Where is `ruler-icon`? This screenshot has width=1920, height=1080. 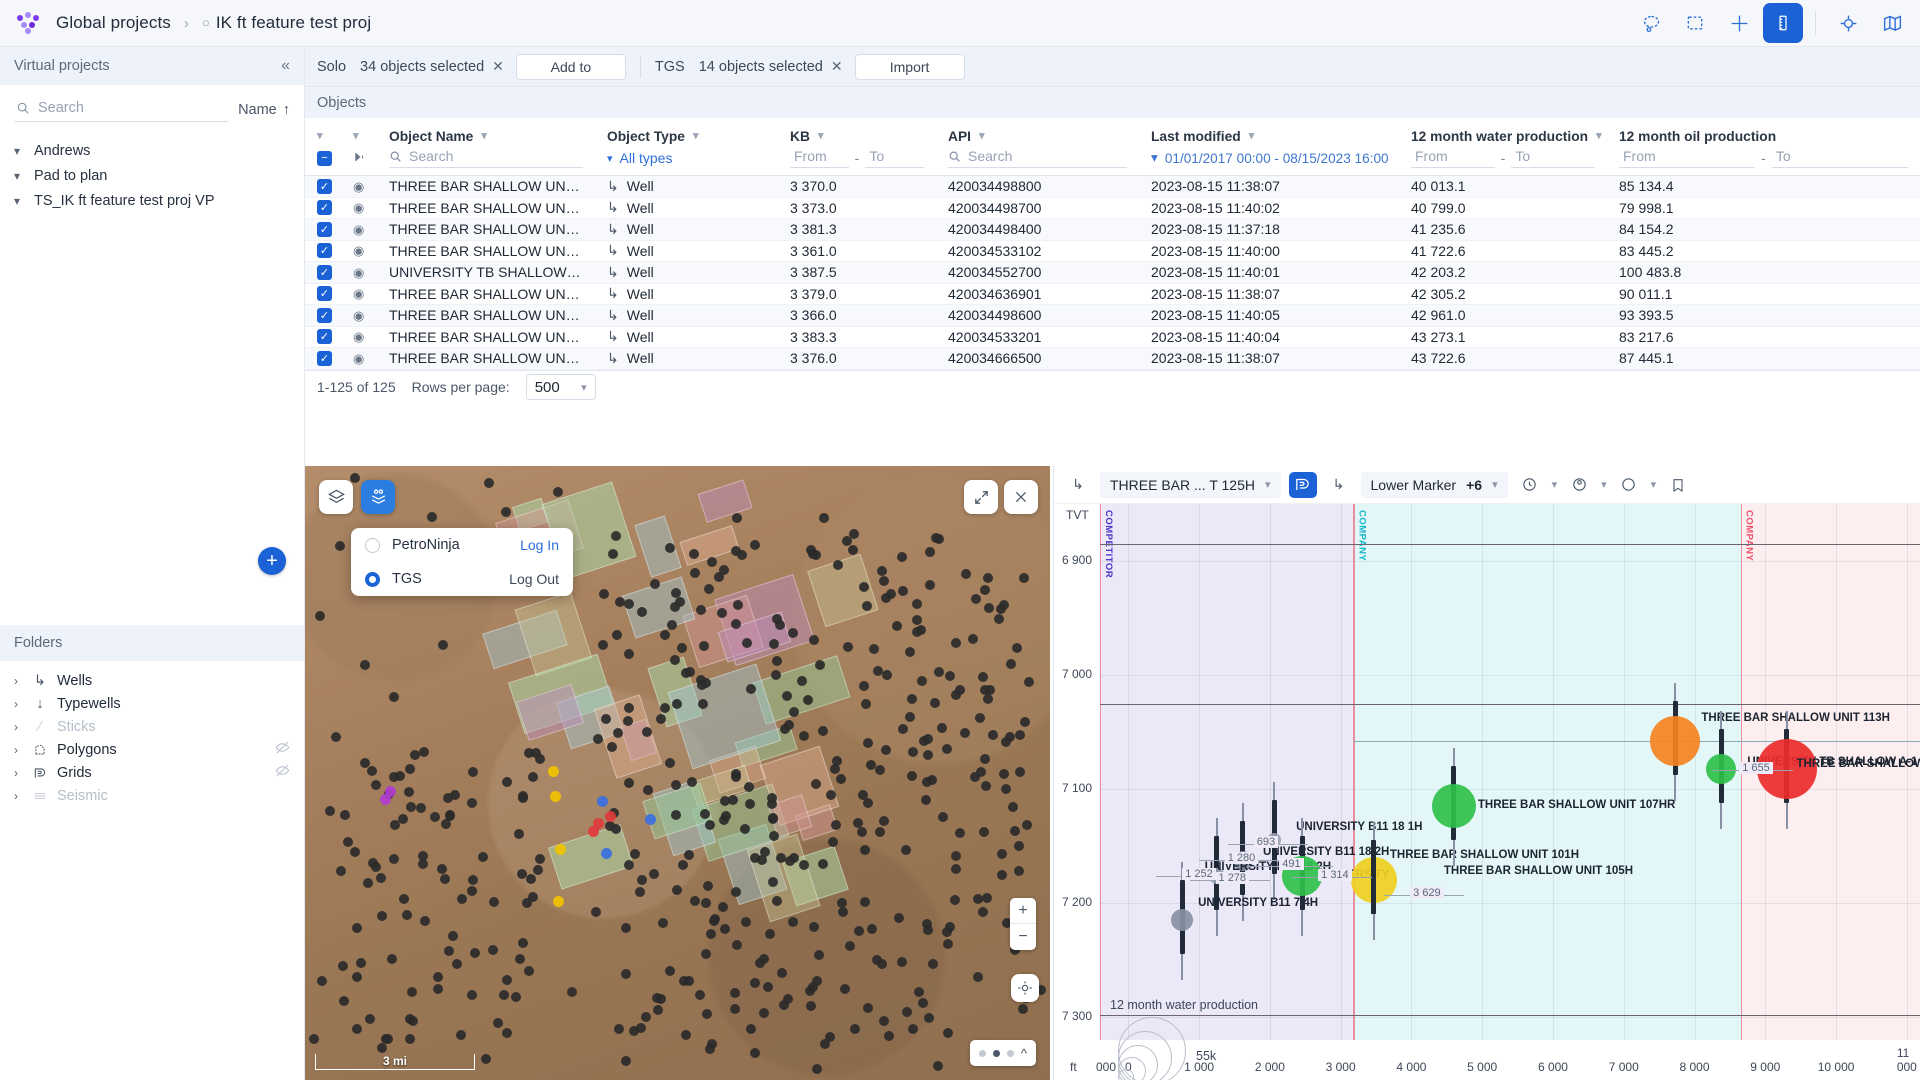 ruler-icon is located at coordinates (1783, 23).